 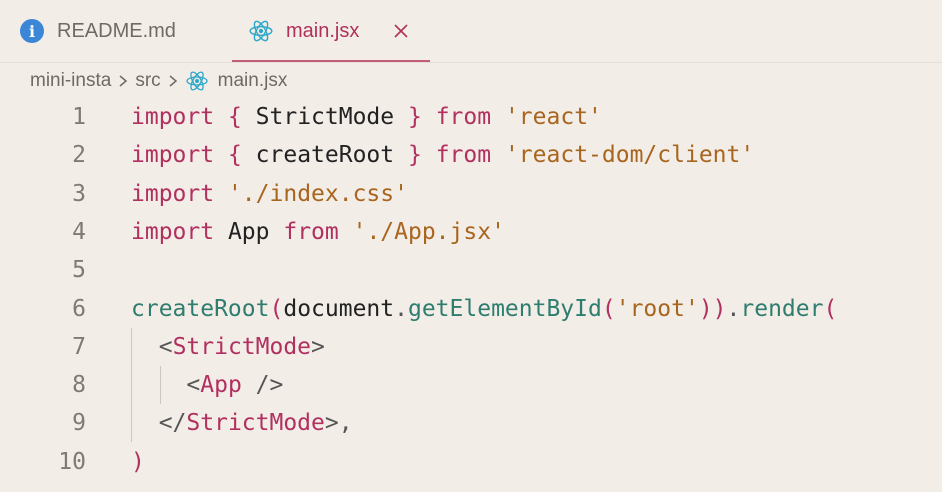 I want to click on breadcrumb: mini-insta src main.jsx, so click(x=158, y=81).